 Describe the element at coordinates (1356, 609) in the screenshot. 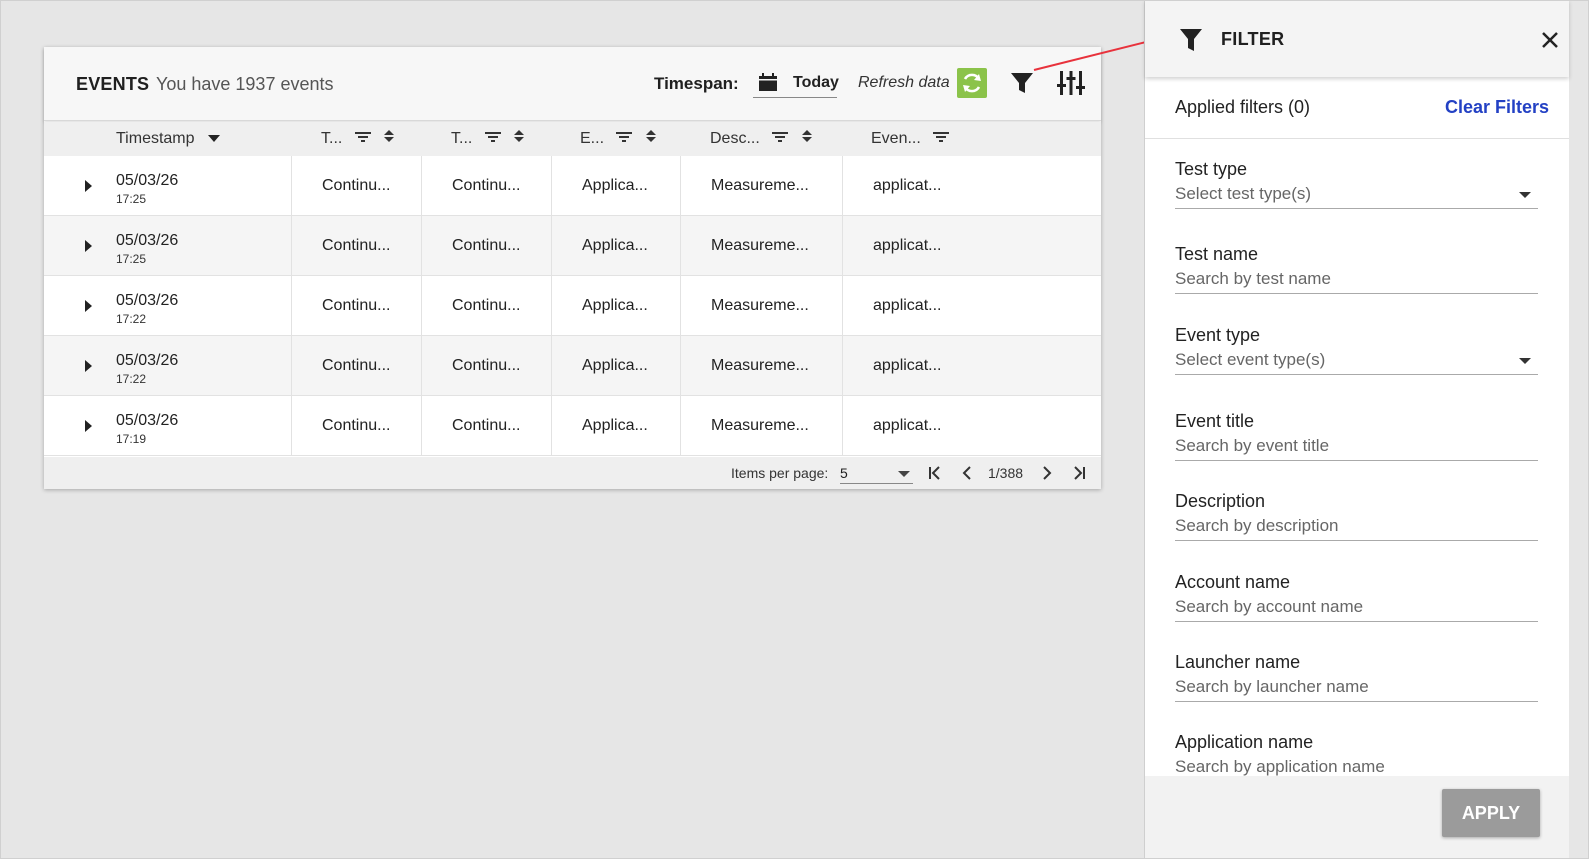

I see `account-name-input: Search by account name` at that location.